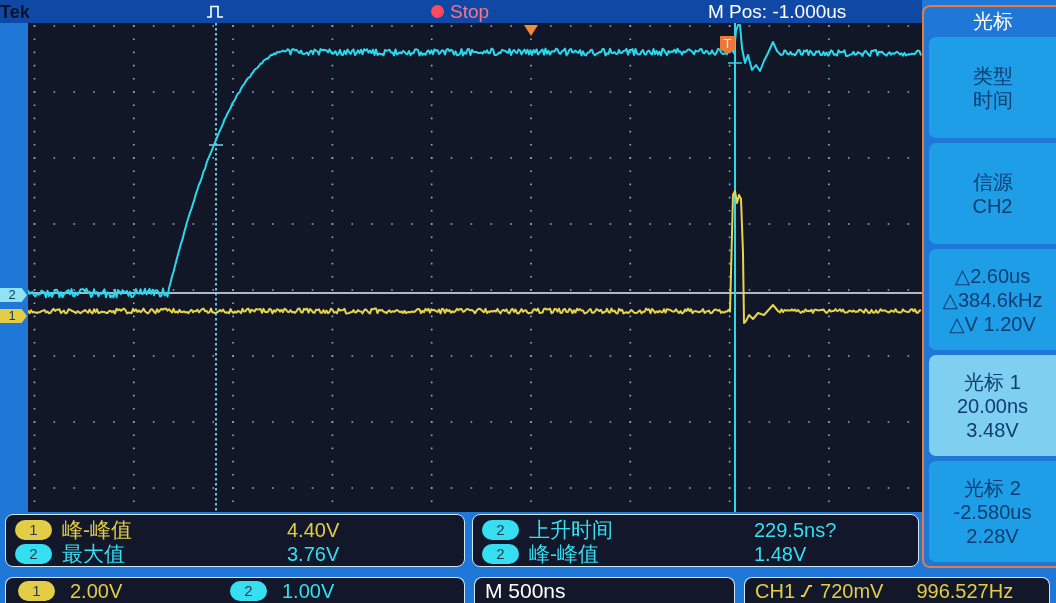  I want to click on volts-per-division: 2.00V, so click(96, 590).